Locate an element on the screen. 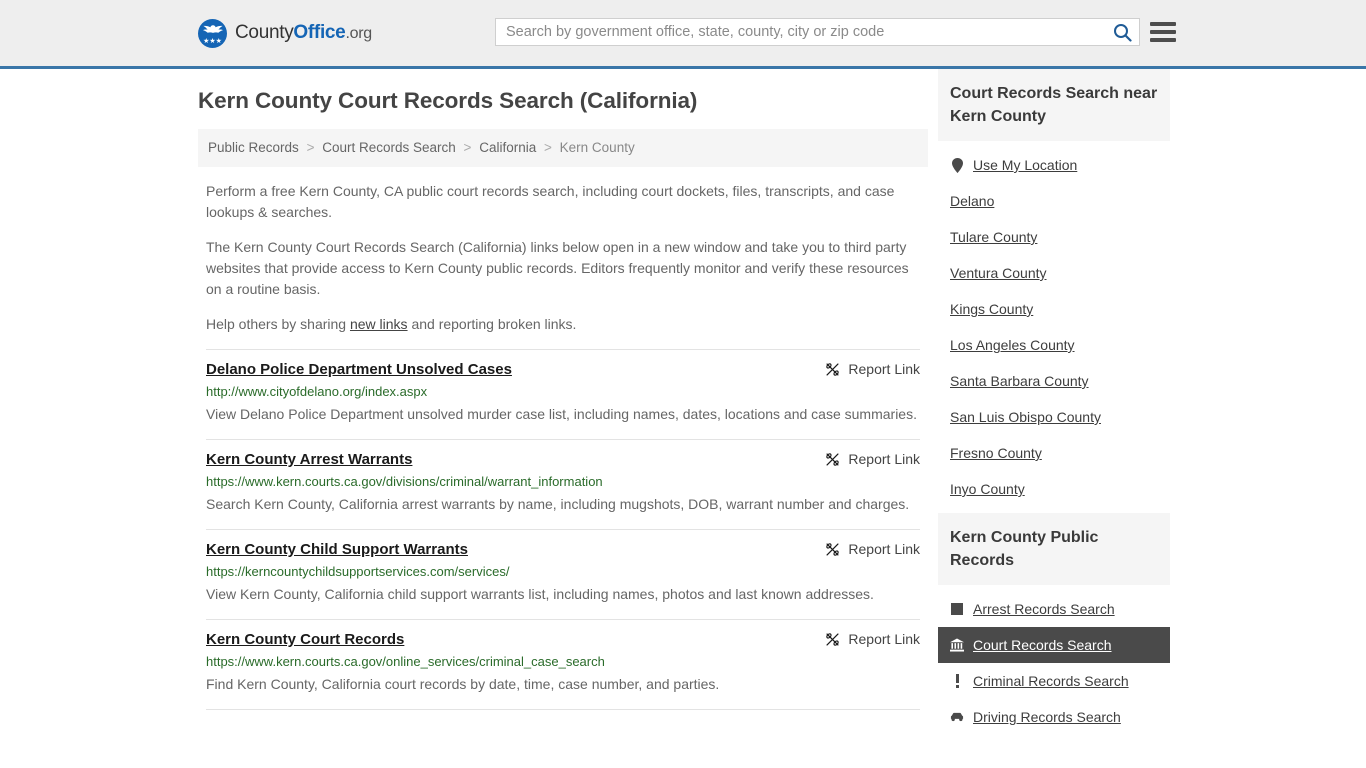 Image resolution: width=1366 pixels, height=768 pixels. sidebar-records-item: Criminal Records Search is located at coordinates (1054, 681).